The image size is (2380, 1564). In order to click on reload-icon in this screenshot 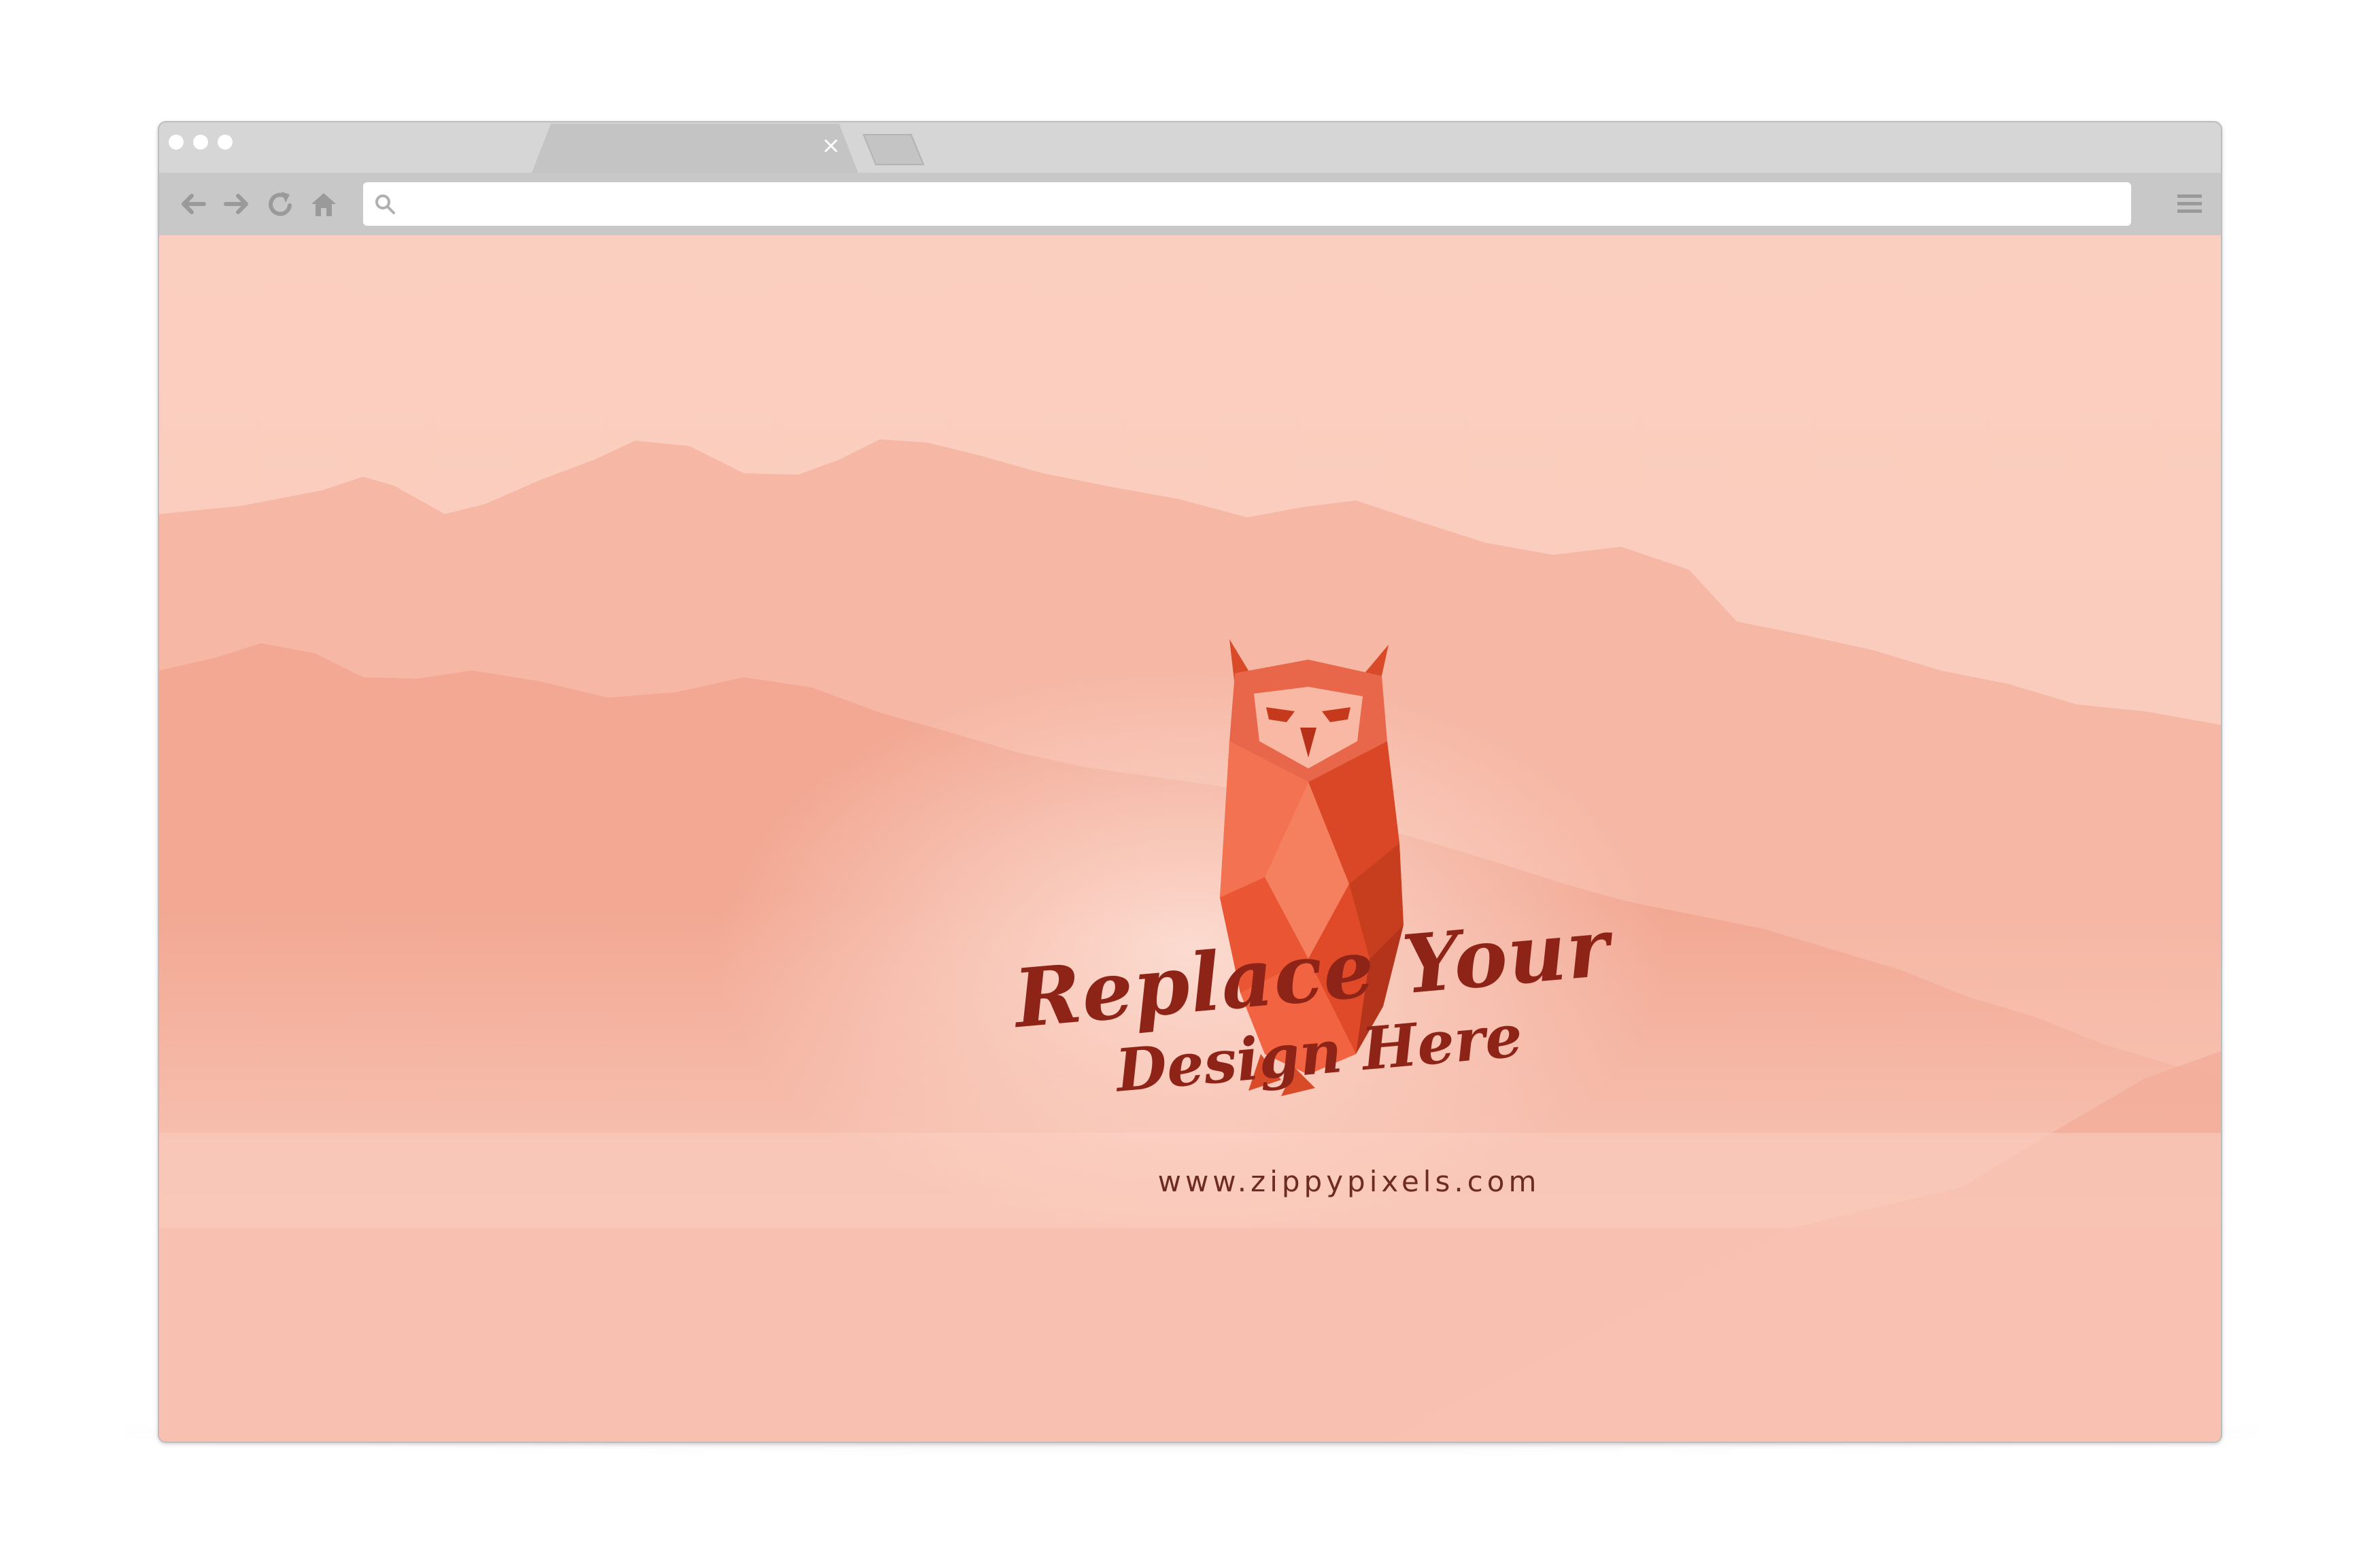, I will do `click(280, 204)`.